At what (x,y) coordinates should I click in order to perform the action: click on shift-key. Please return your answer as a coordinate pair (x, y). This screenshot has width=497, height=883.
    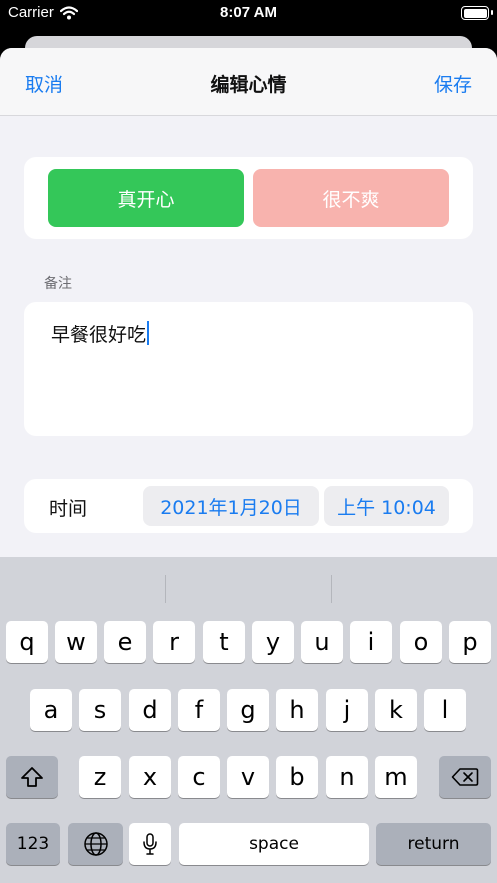
    Looking at the image, I should click on (32, 777).